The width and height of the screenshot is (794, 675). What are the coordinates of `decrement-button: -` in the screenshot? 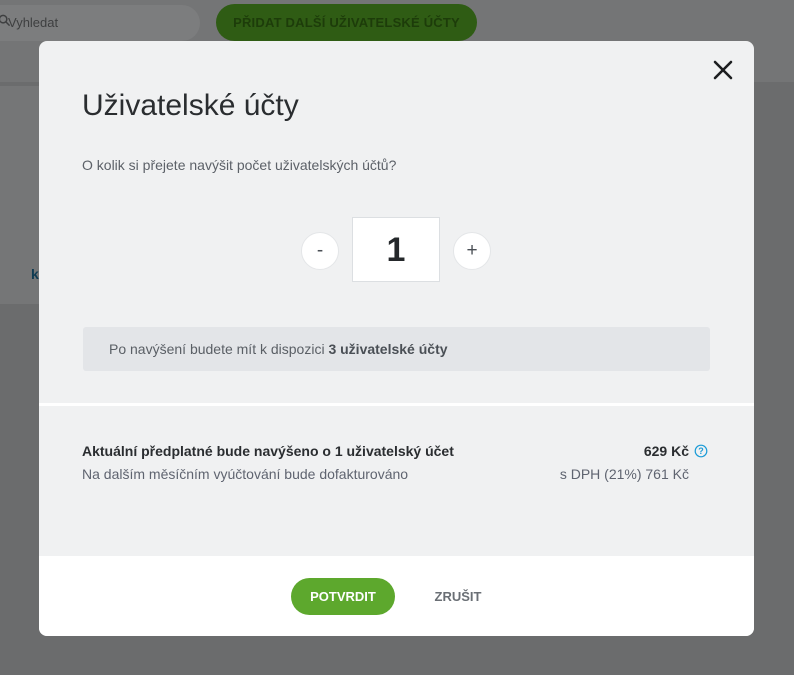 It's located at (320, 251).